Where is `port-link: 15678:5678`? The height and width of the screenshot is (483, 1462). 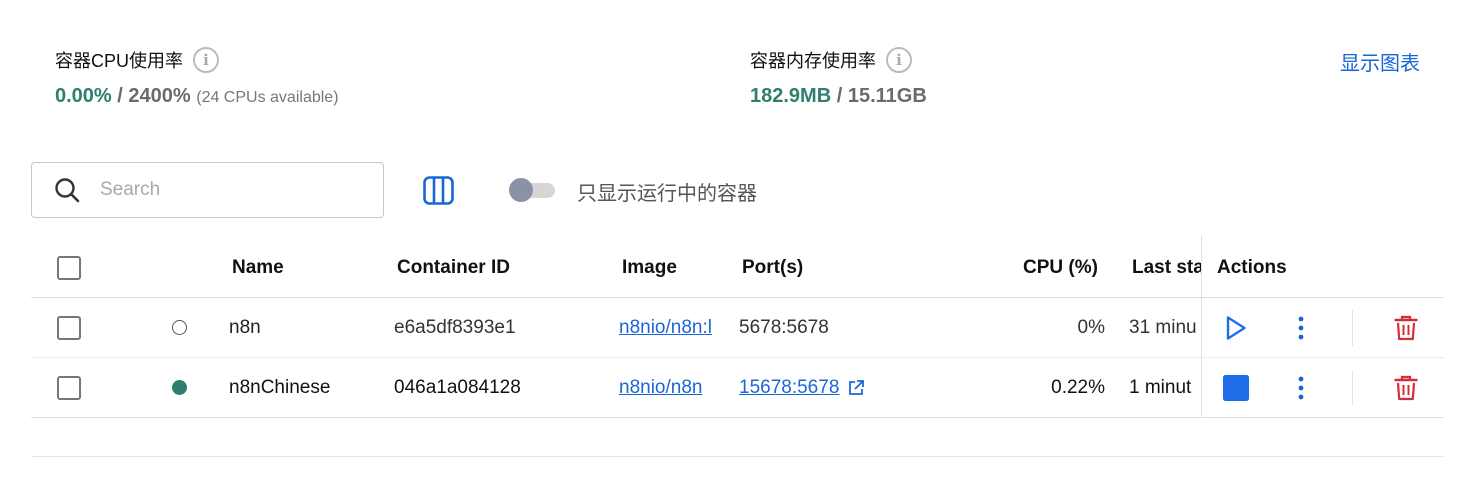 port-link: 15678:5678 is located at coordinates (789, 388).